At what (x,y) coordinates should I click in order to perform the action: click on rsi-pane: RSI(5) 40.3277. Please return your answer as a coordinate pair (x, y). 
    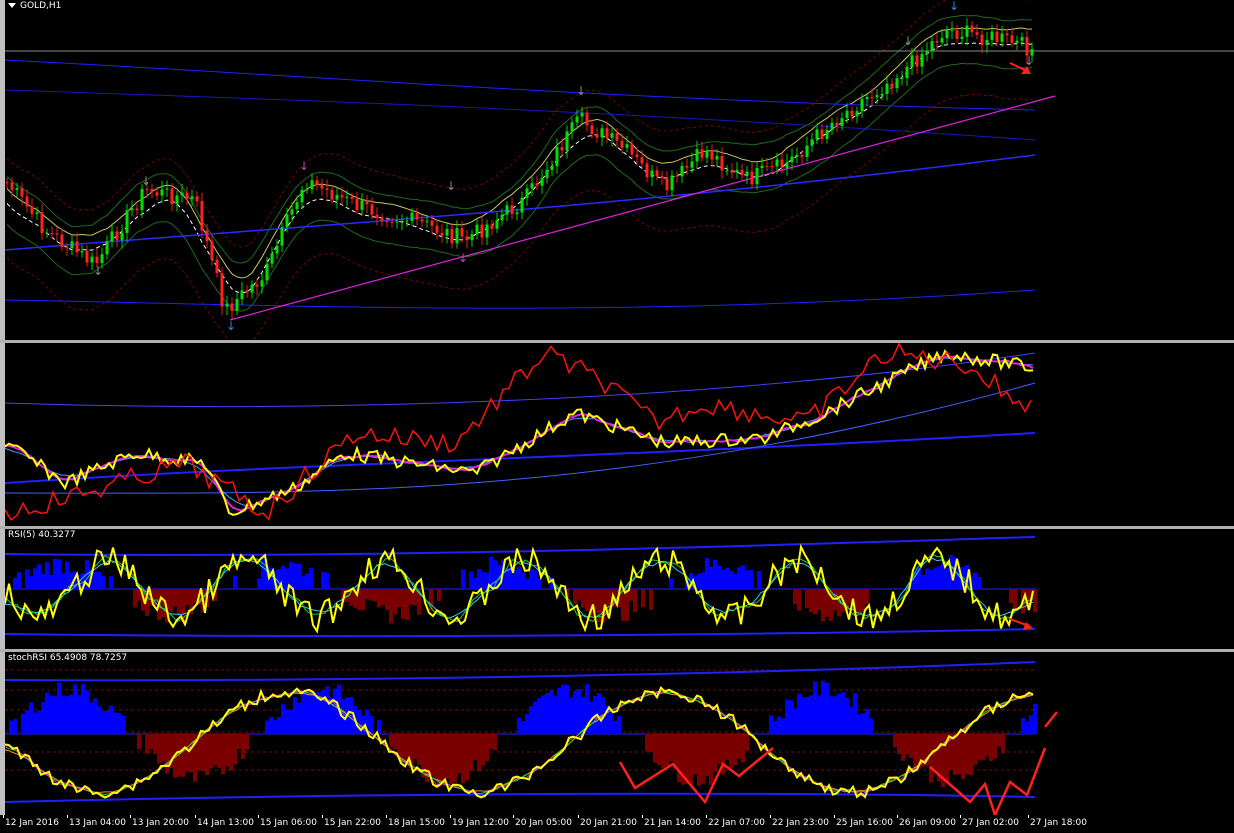
    Looking at the image, I should click on (619, 589).